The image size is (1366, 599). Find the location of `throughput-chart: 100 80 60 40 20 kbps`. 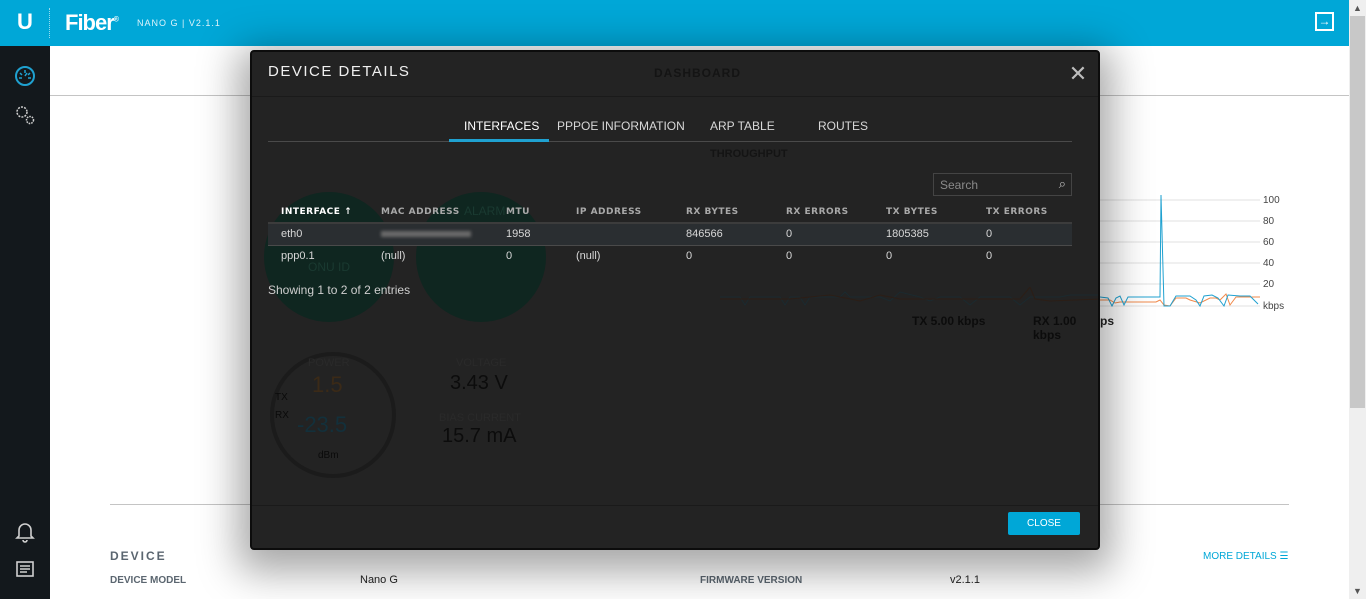

throughput-chart: 100 80 60 40 20 kbps is located at coordinates (1199, 255).